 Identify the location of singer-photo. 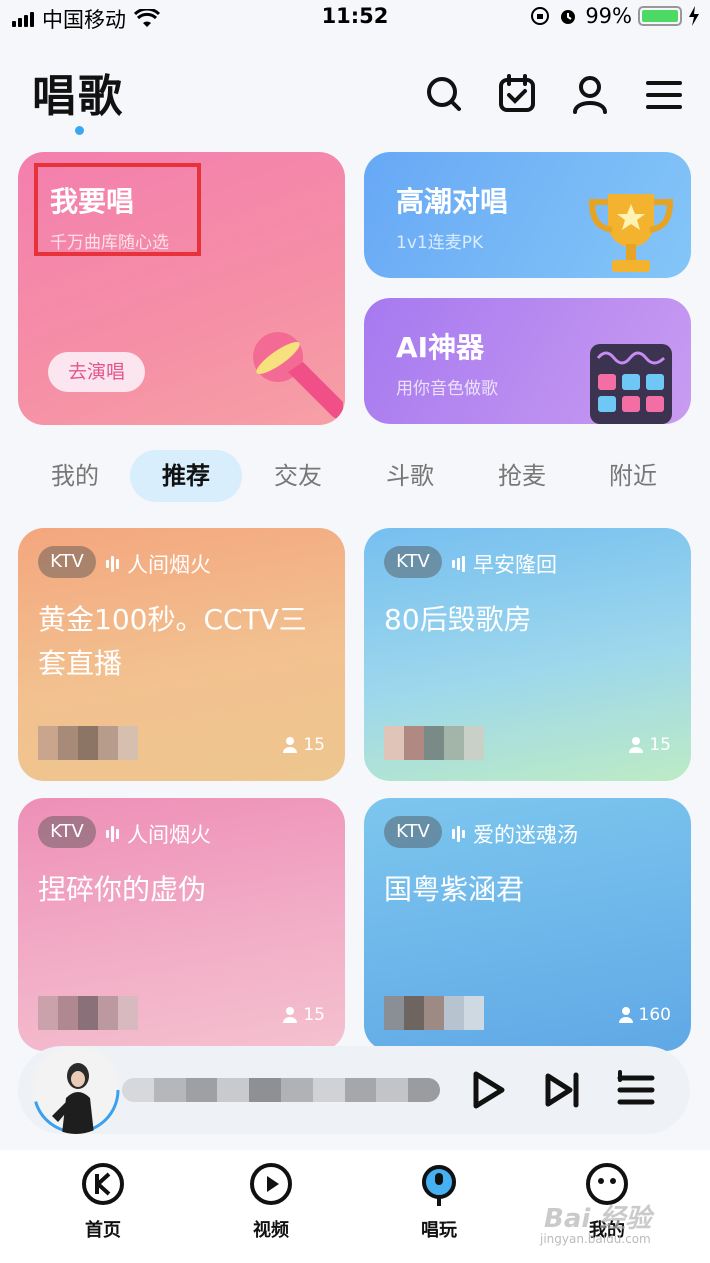
(76, 1090).